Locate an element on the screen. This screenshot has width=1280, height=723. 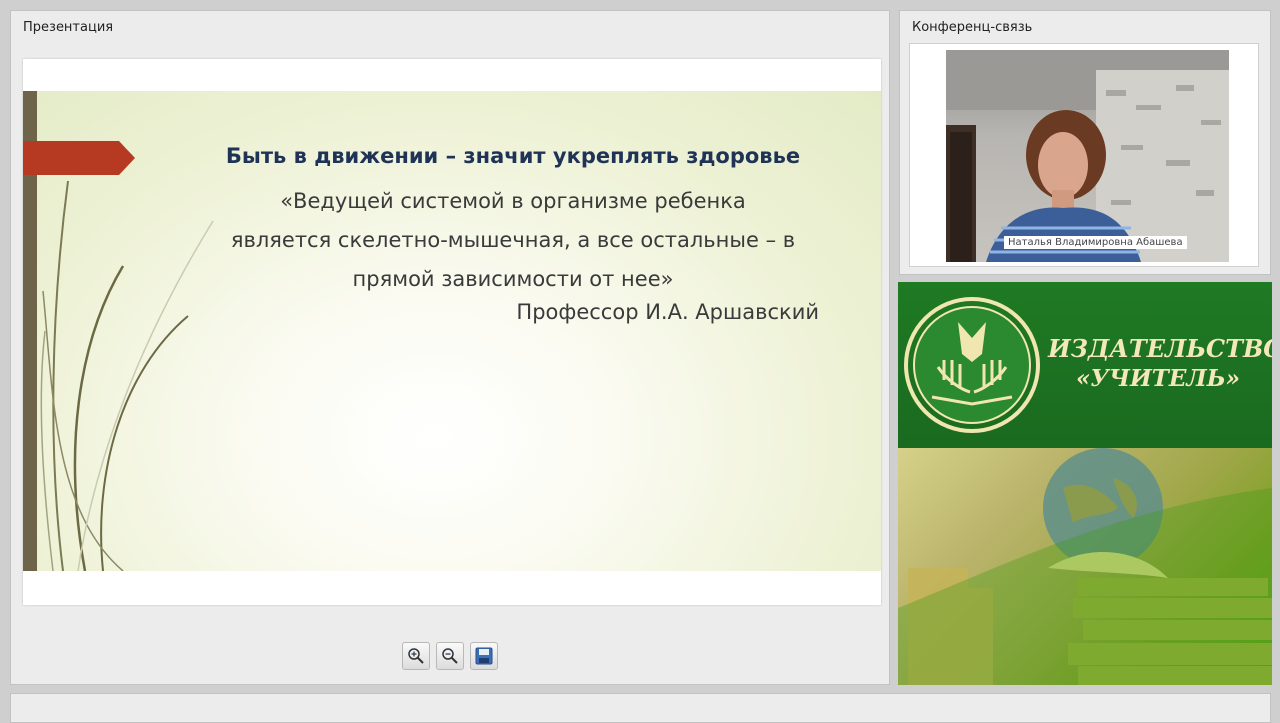
banner-header: ИЗДАТЕЛЬСТВО «УЧИТЕЛЬ» is located at coordinates (1085, 365).